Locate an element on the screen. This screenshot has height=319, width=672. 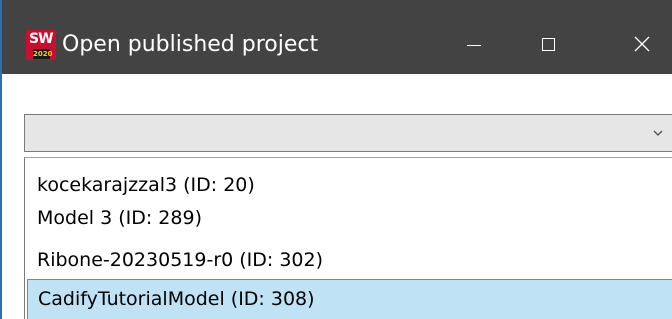
minimize-icon is located at coordinates (474, 45).